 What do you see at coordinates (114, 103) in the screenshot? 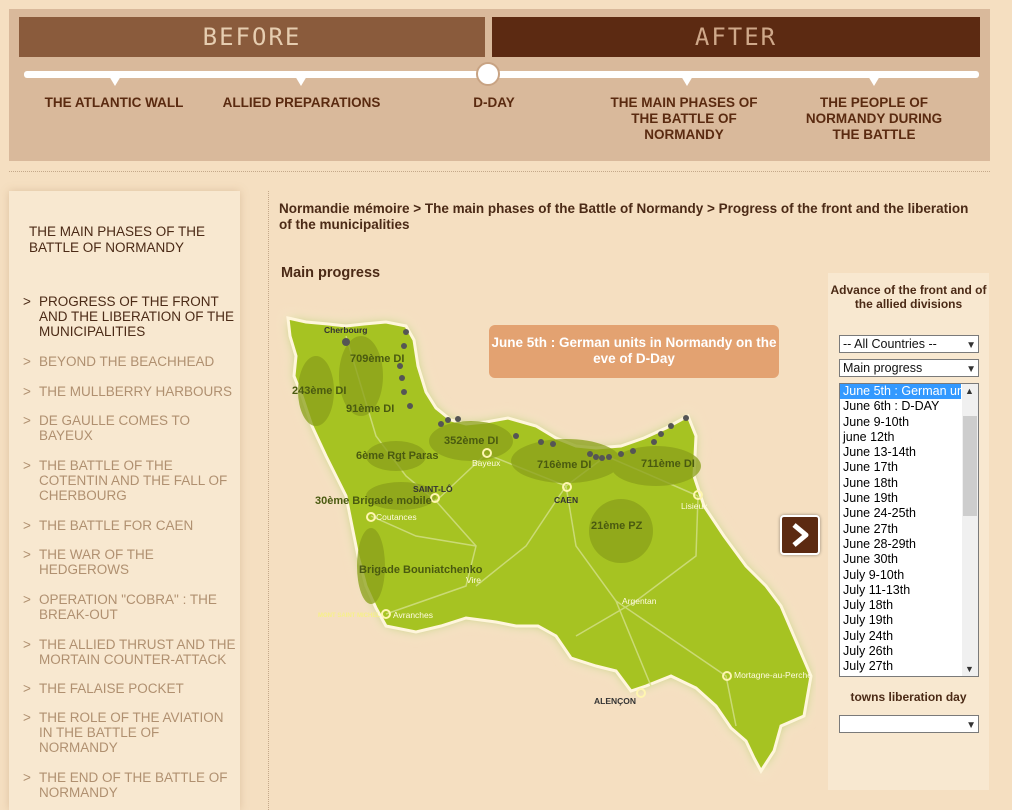
I see `timeline-item-atlantic-wall: THE ATLANTIC WALL` at bounding box center [114, 103].